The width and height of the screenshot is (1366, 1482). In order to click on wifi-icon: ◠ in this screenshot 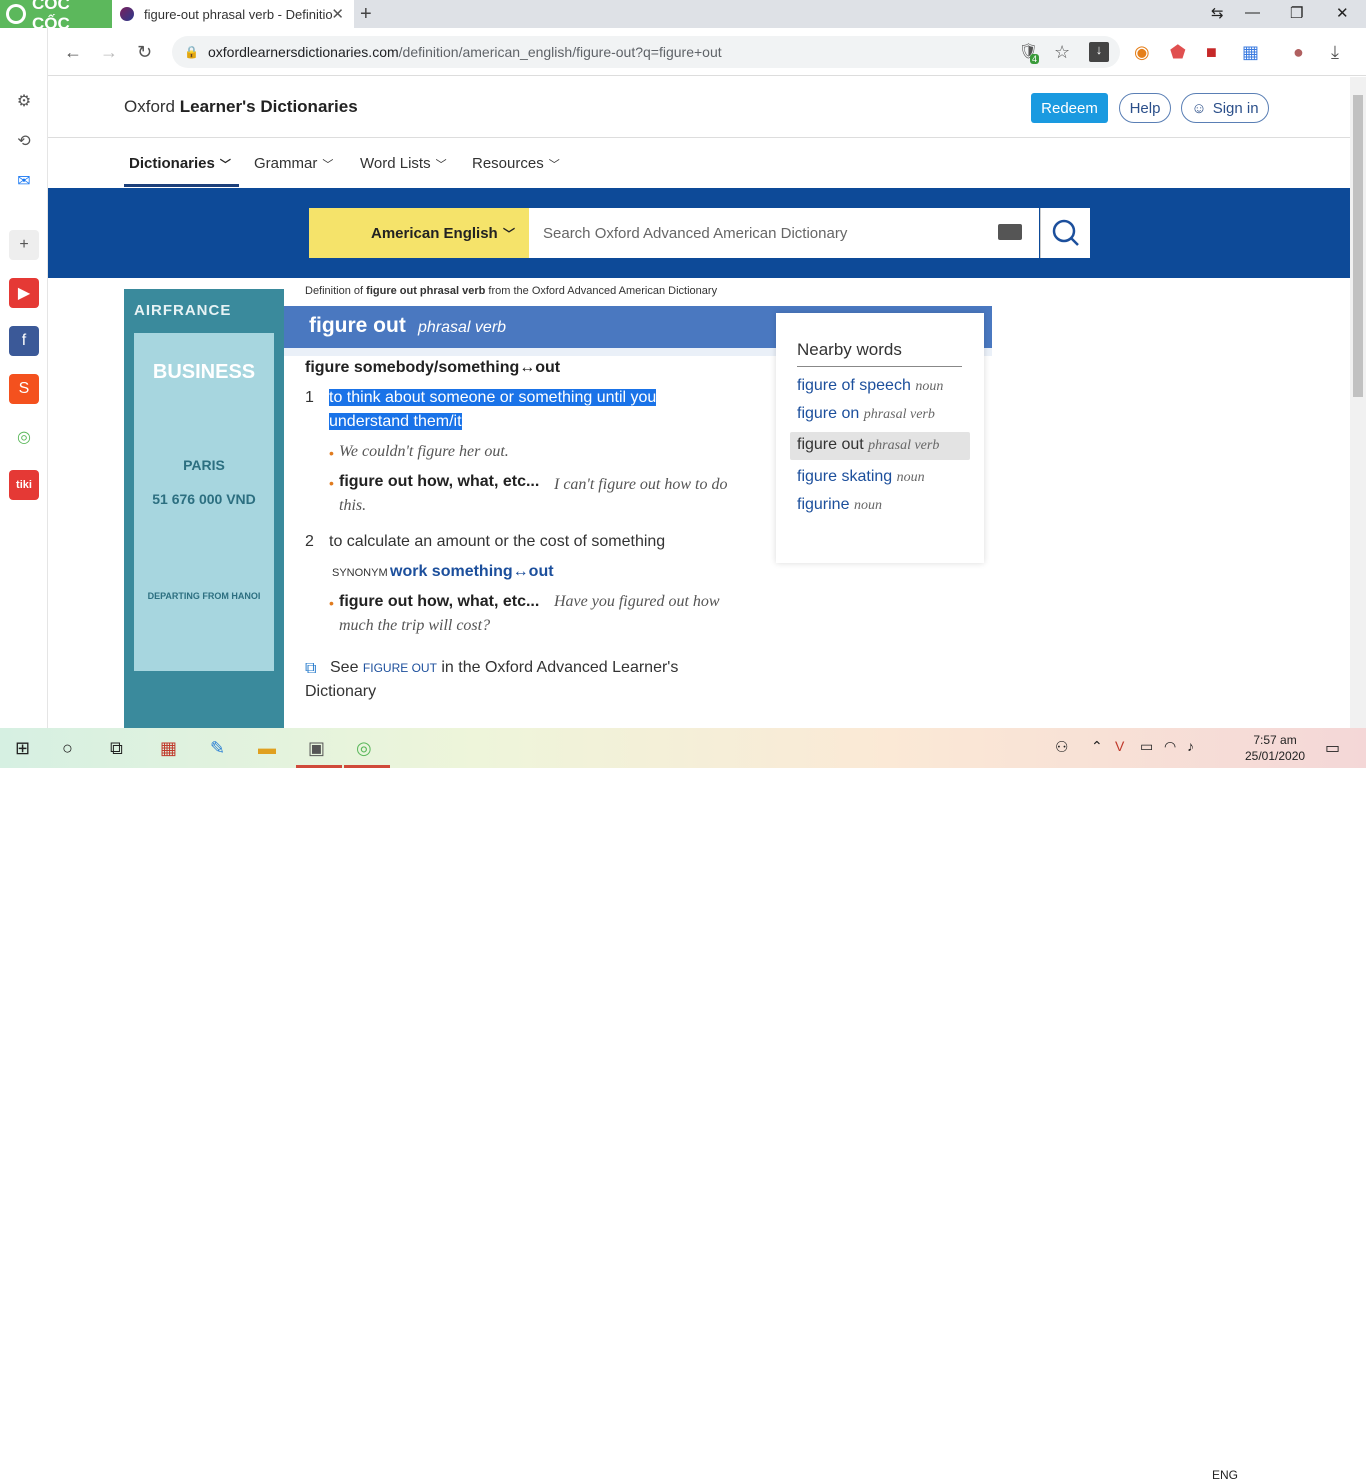, I will do `click(1170, 746)`.